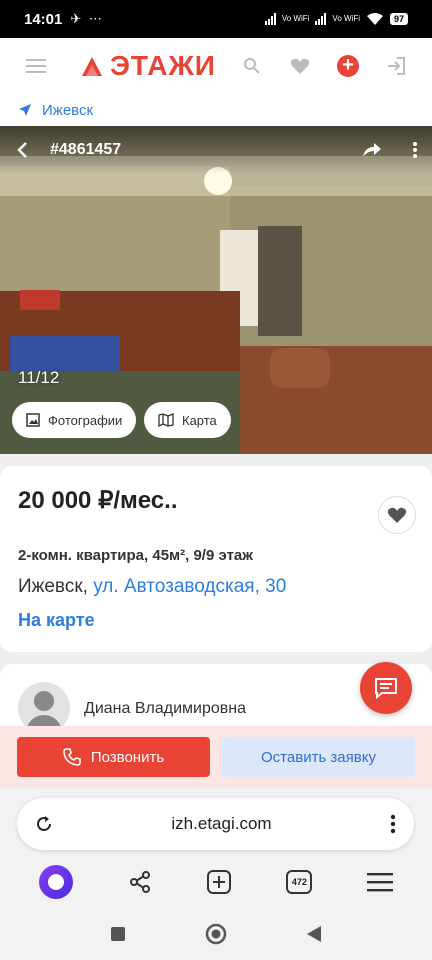 The height and width of the screenshot is (960, 432). I want to click on photo-counter: 11/12, so click(39, 377).